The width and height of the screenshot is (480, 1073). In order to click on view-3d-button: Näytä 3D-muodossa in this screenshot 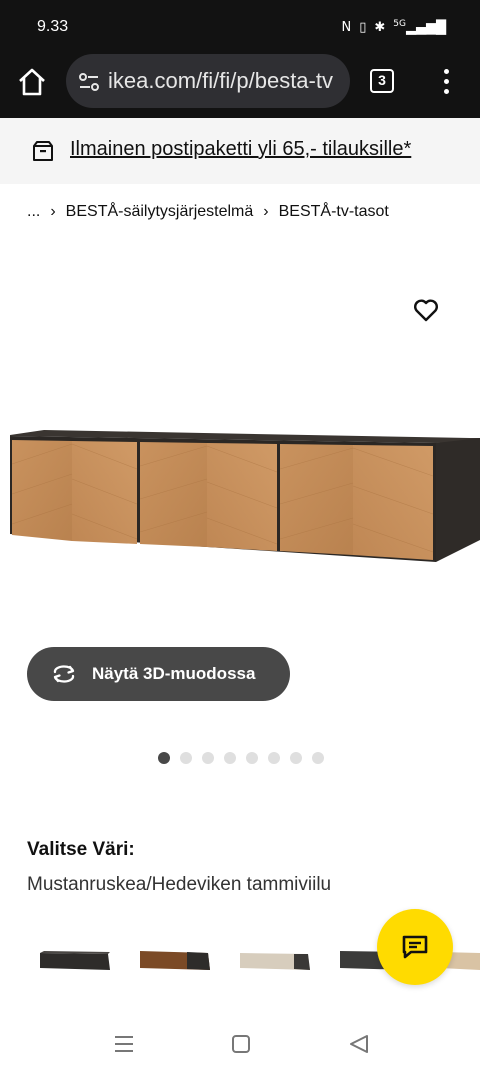, I will do `click(158, 674)`.